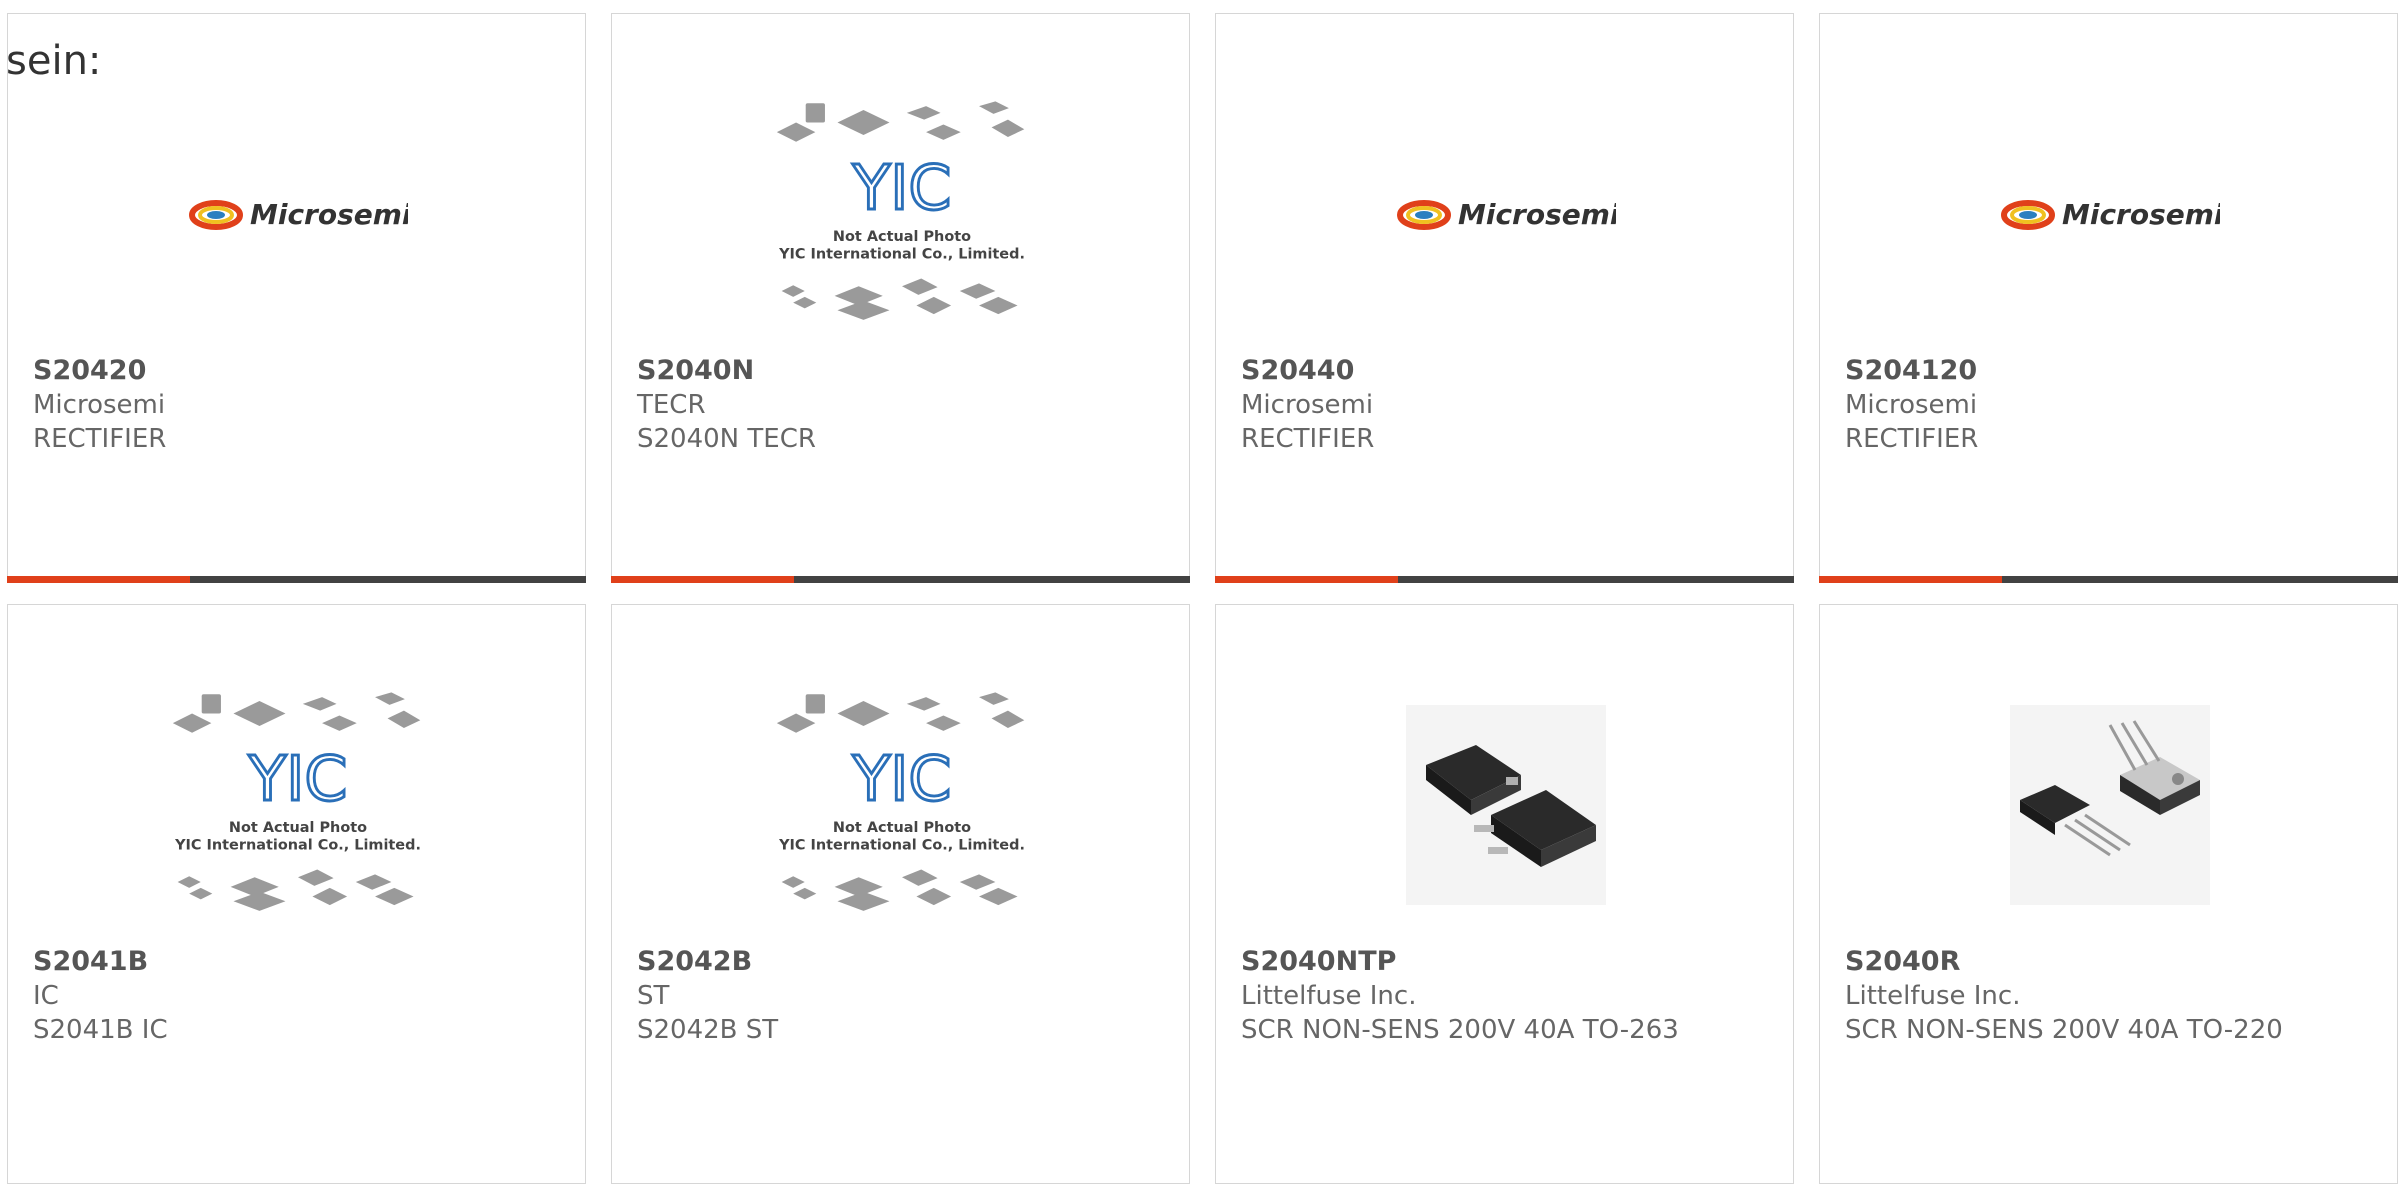 This screenshot has width=2400, height=1184. I want to click on description: S2042B ST, so click(708, 1030).